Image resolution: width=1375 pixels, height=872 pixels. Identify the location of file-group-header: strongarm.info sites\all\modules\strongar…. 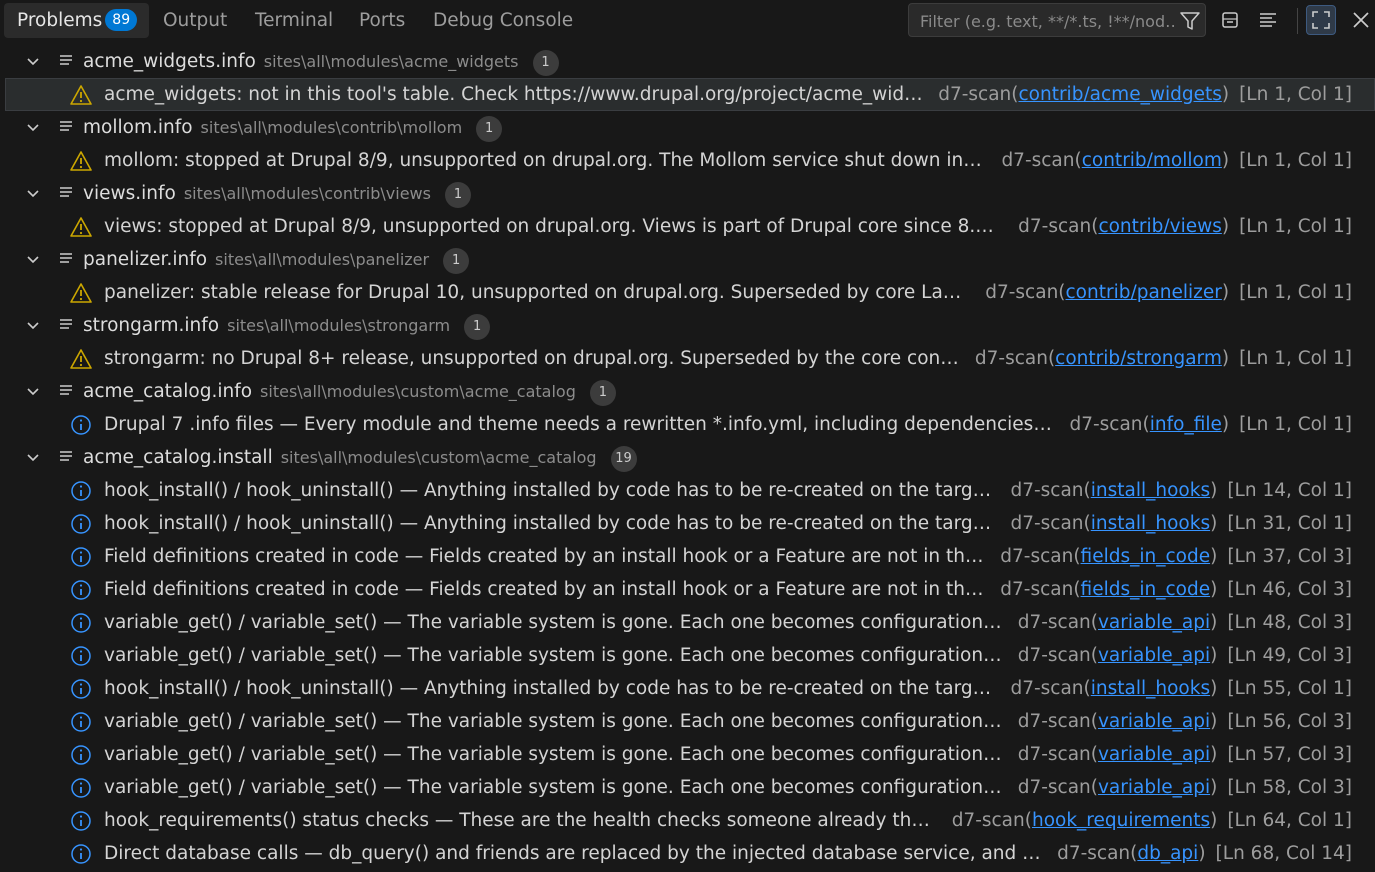
(687, 325).